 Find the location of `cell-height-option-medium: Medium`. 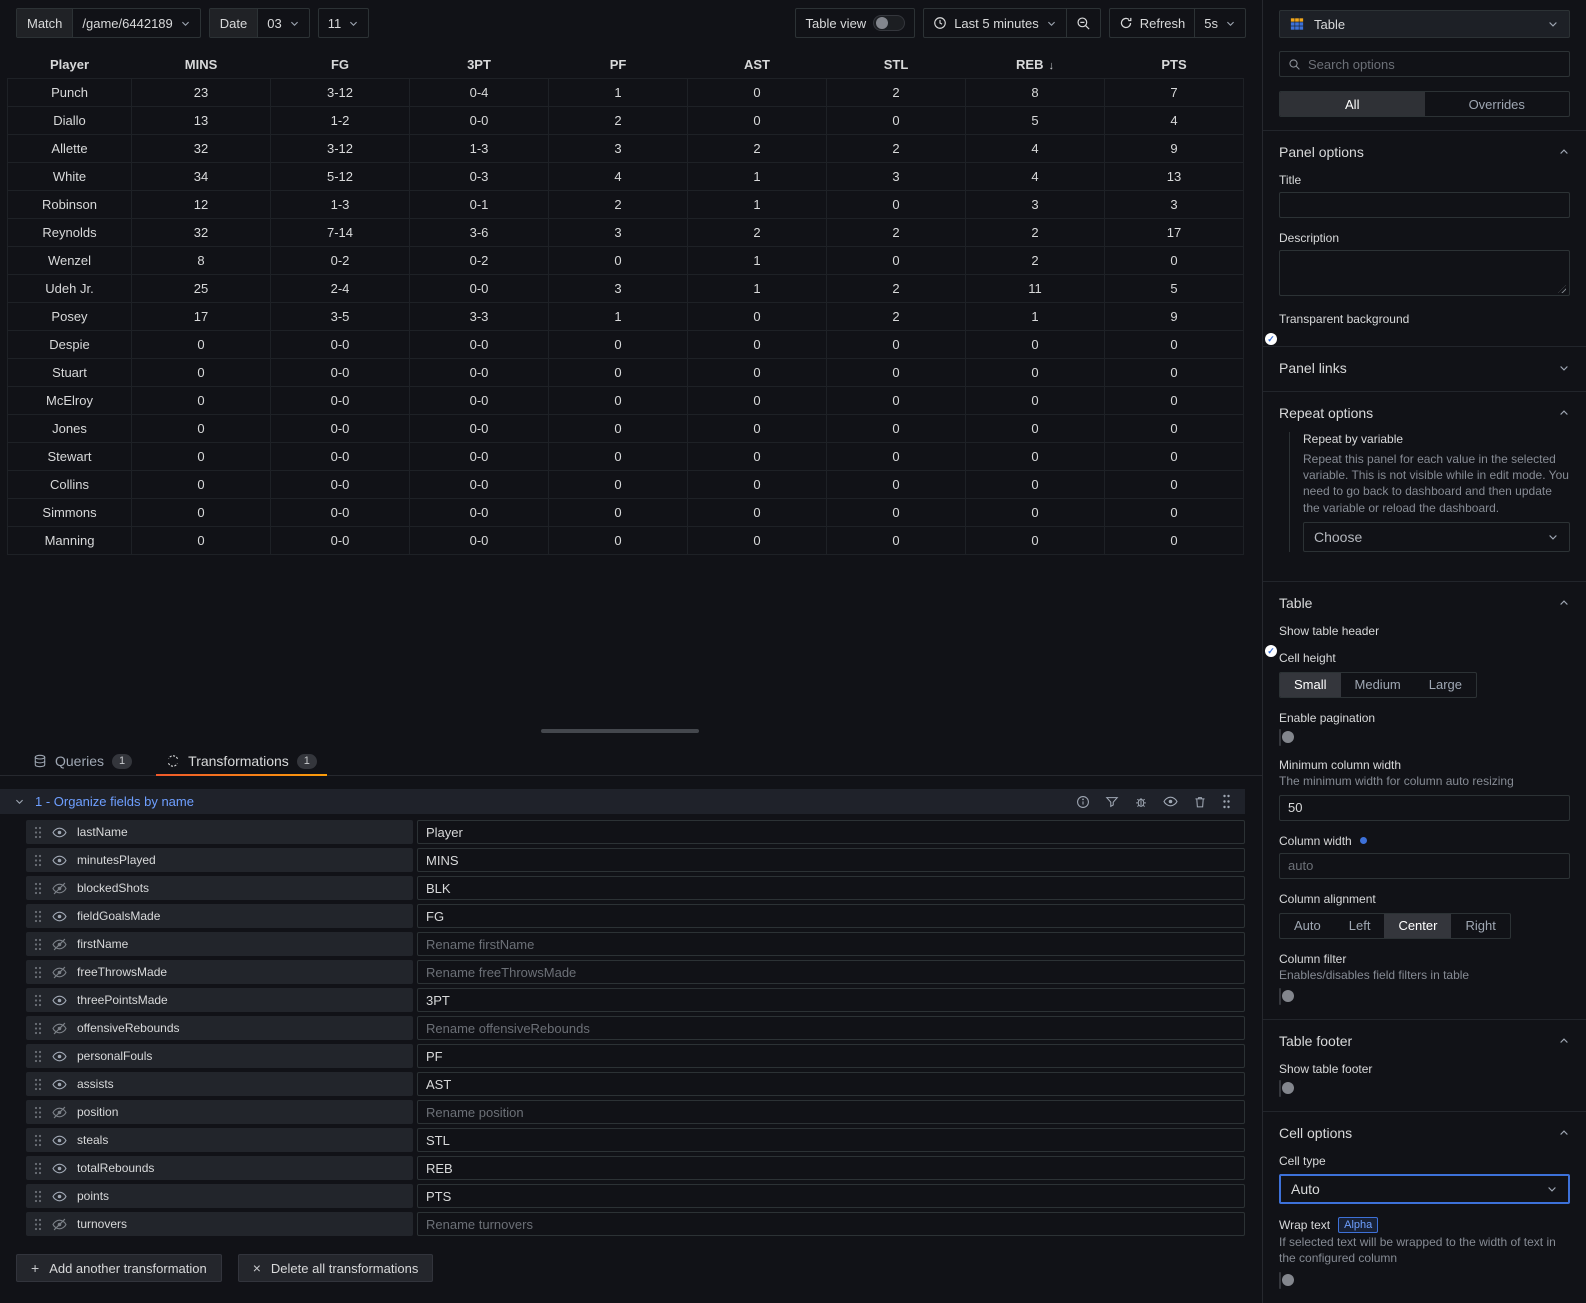

cell-height-option-medium: Medium is located at coordinates (1378, 685).